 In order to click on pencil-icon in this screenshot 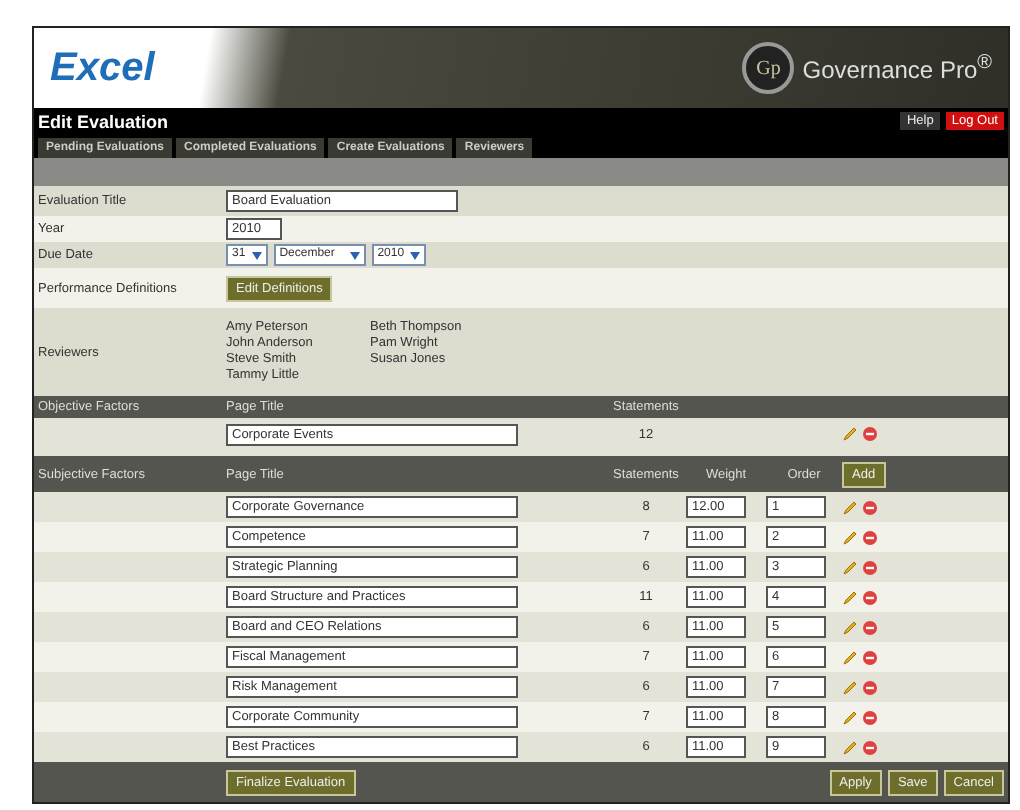, I will do `click(850, 434)`.